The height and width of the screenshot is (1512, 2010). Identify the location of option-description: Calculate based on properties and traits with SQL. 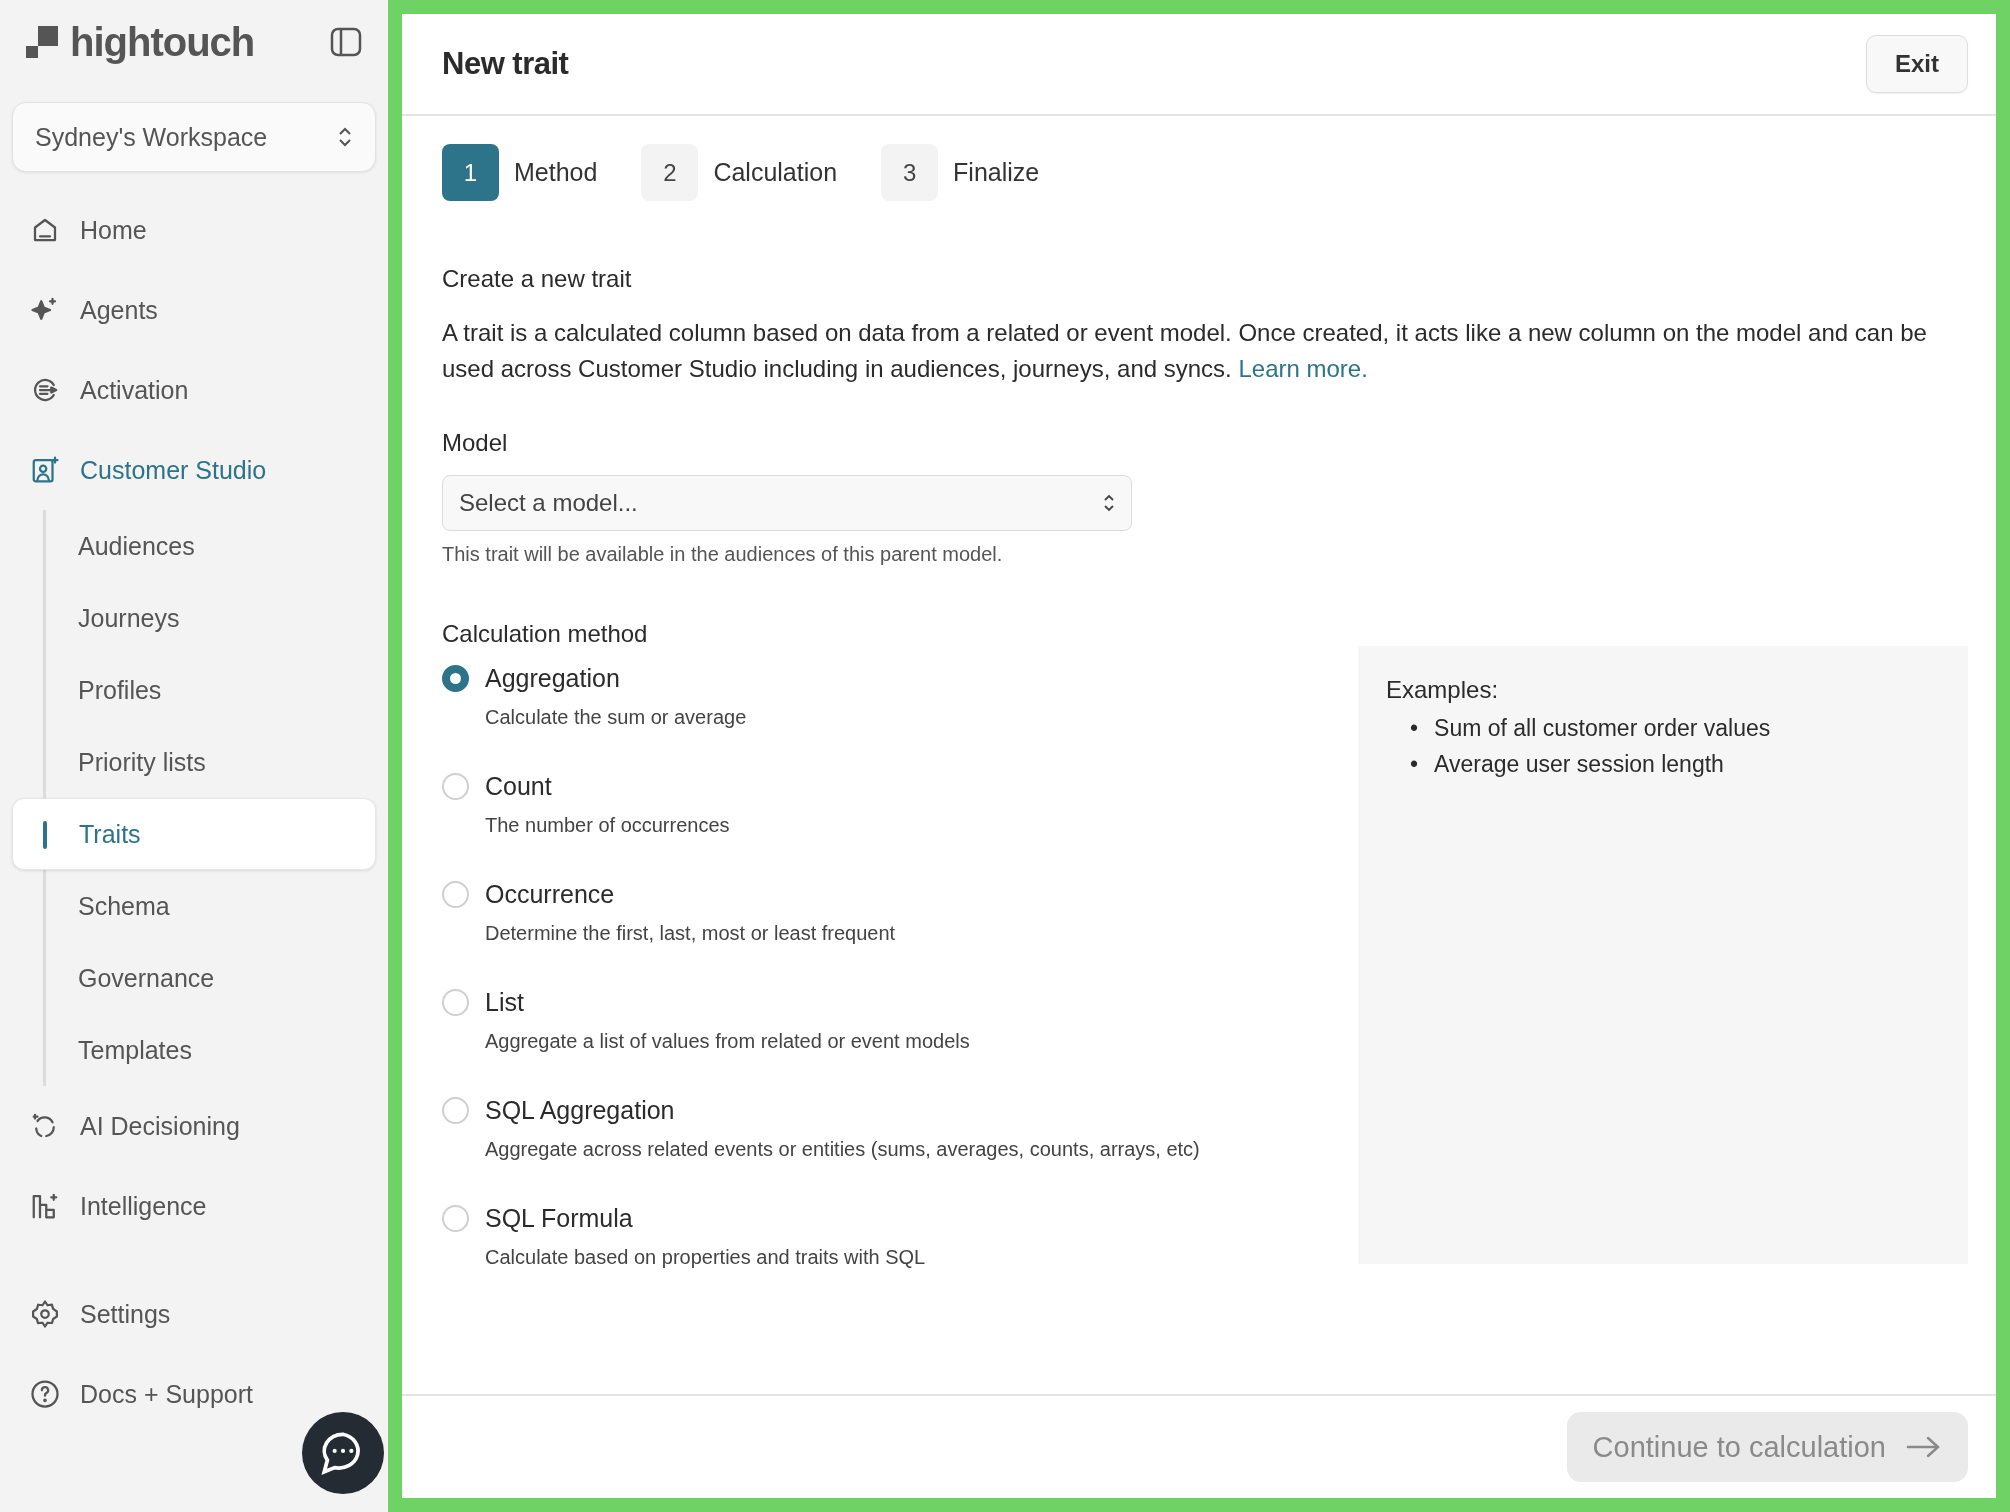
(706, 1257).